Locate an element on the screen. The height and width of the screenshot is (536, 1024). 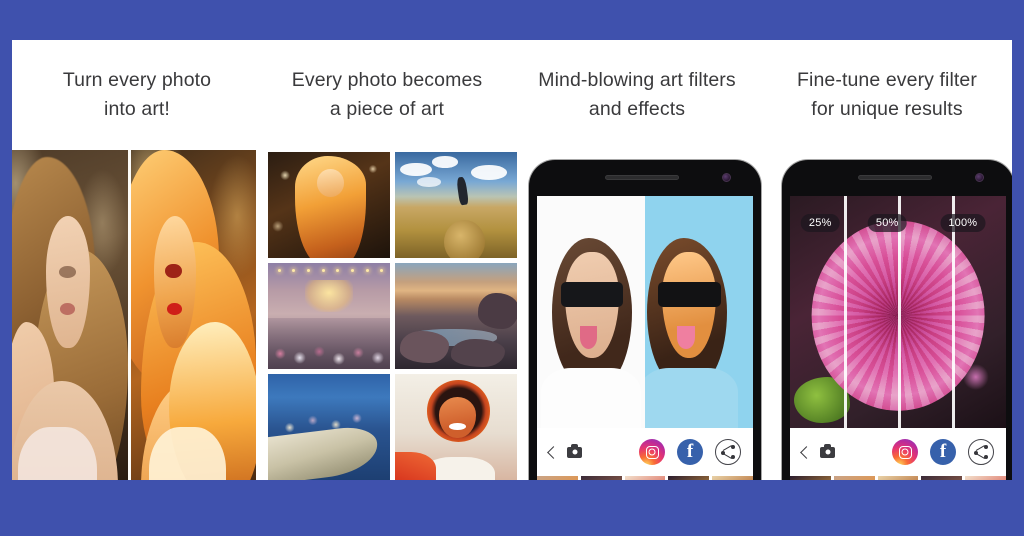
thumbnail-rocky-coast is located at coordinates (456, 316).